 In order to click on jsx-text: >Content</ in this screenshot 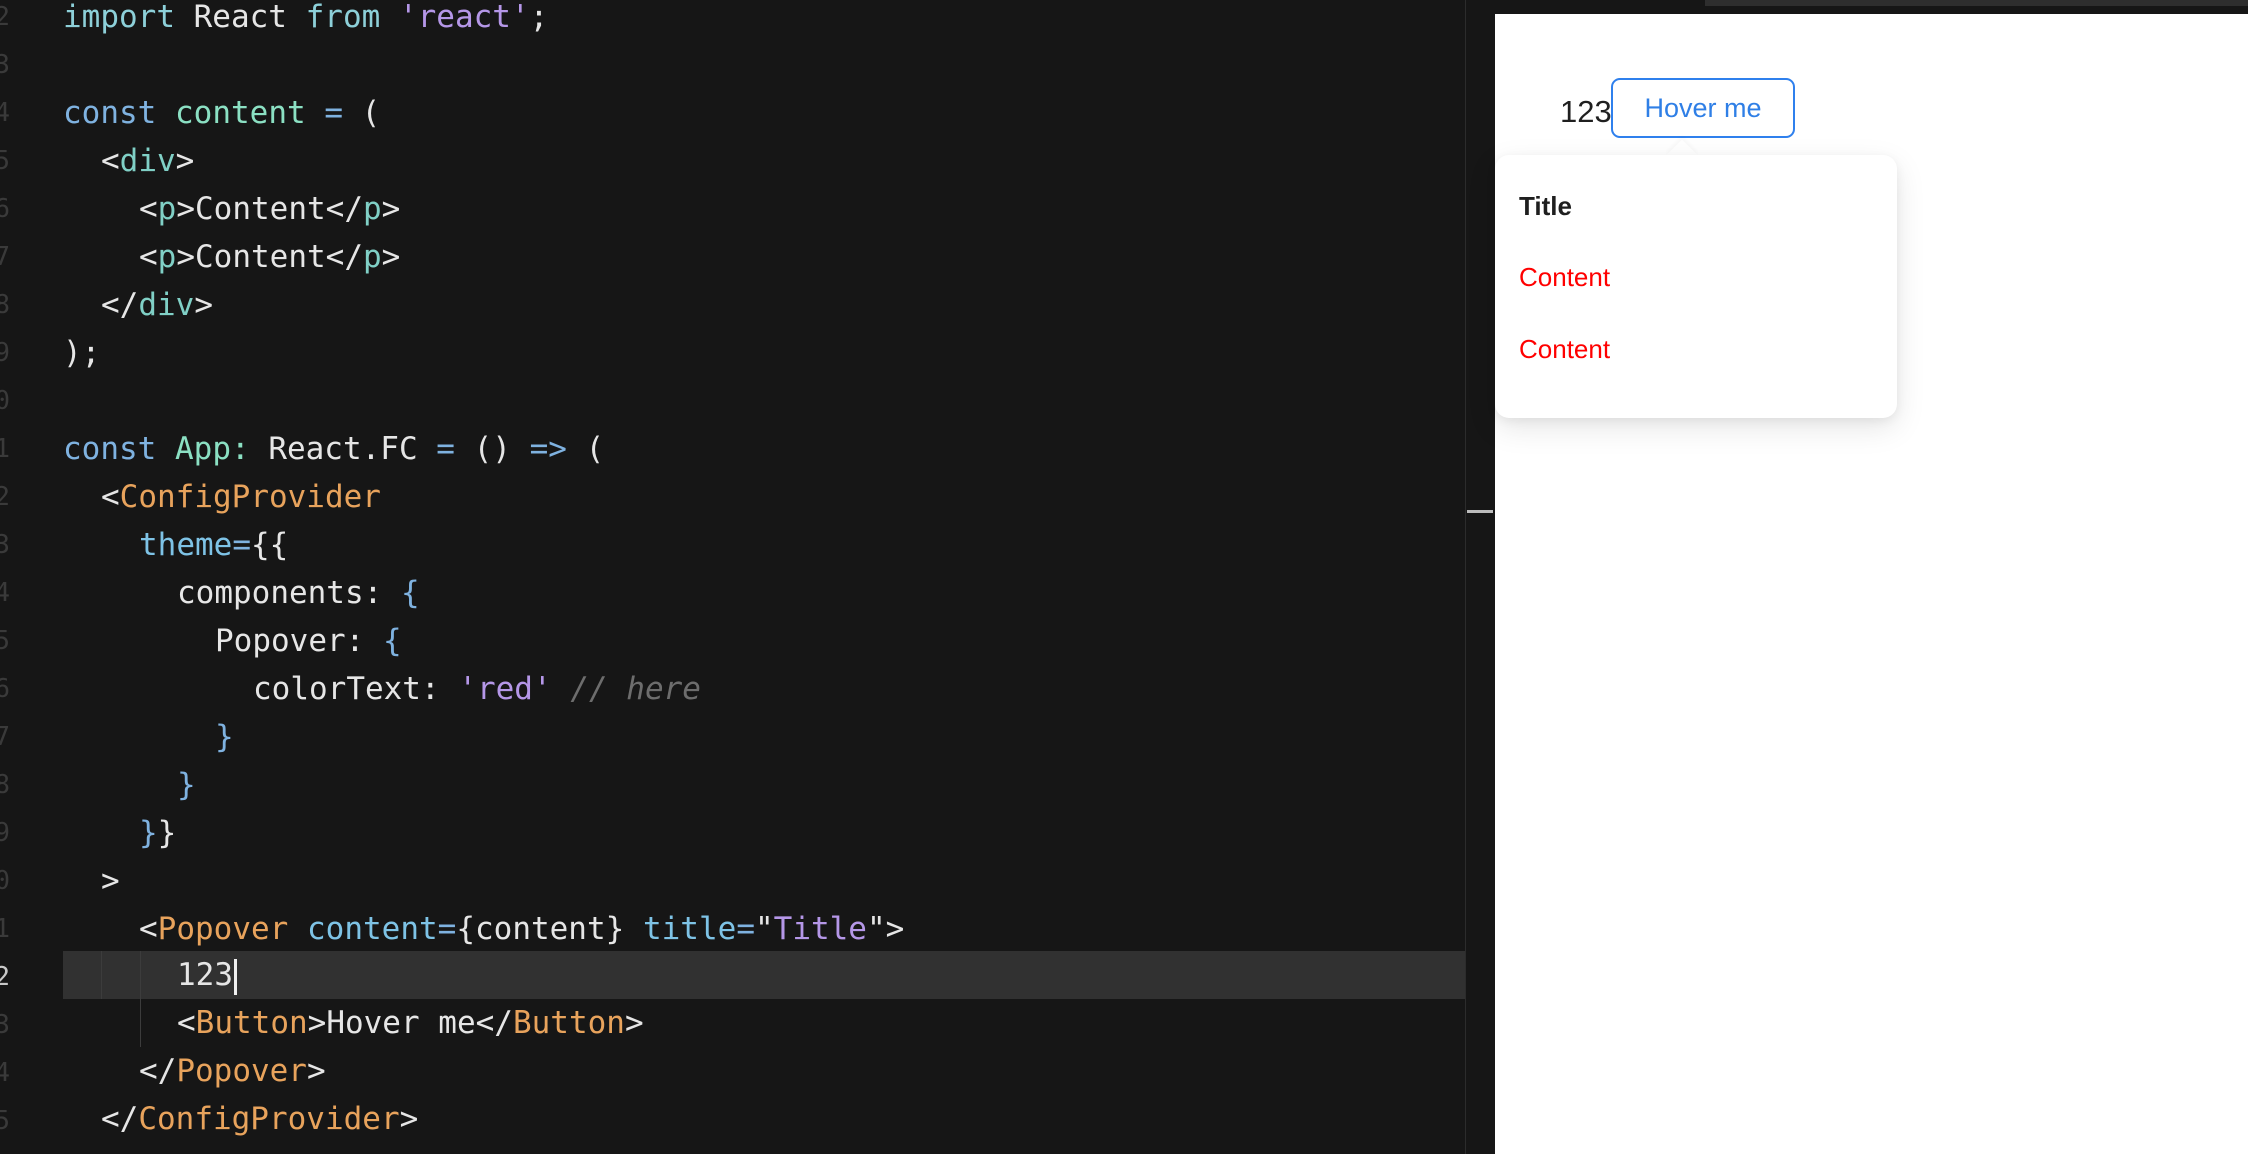, I will do `click(269, 209)`.